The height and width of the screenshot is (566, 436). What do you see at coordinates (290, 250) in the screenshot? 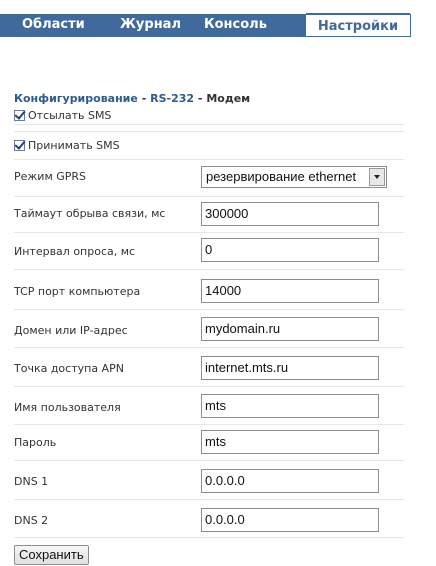
I see `poll-interval-input: 0` at bounding box center [290, 250].